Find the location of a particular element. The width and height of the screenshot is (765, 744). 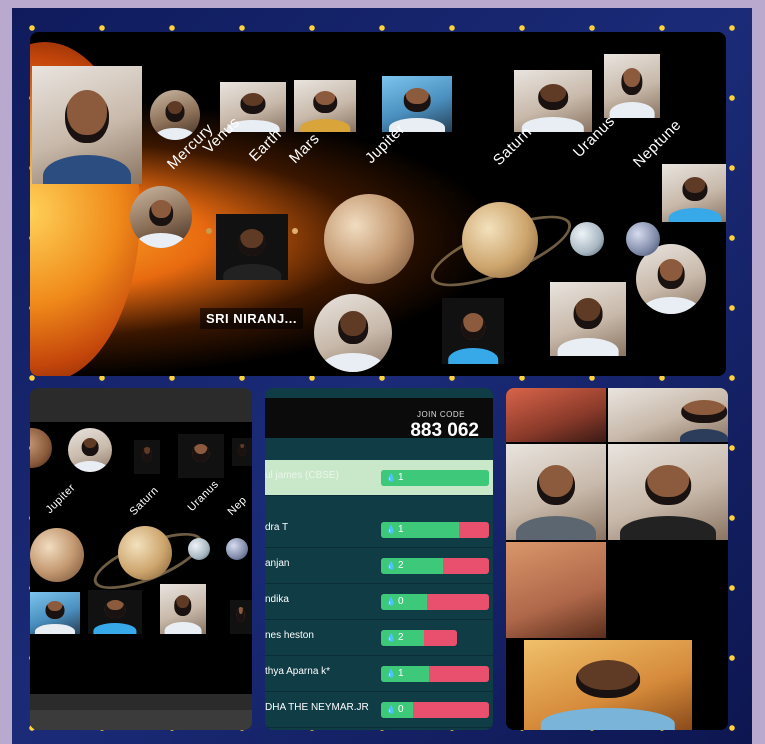

participant-grid-panel is located at coordinates (617, 559).